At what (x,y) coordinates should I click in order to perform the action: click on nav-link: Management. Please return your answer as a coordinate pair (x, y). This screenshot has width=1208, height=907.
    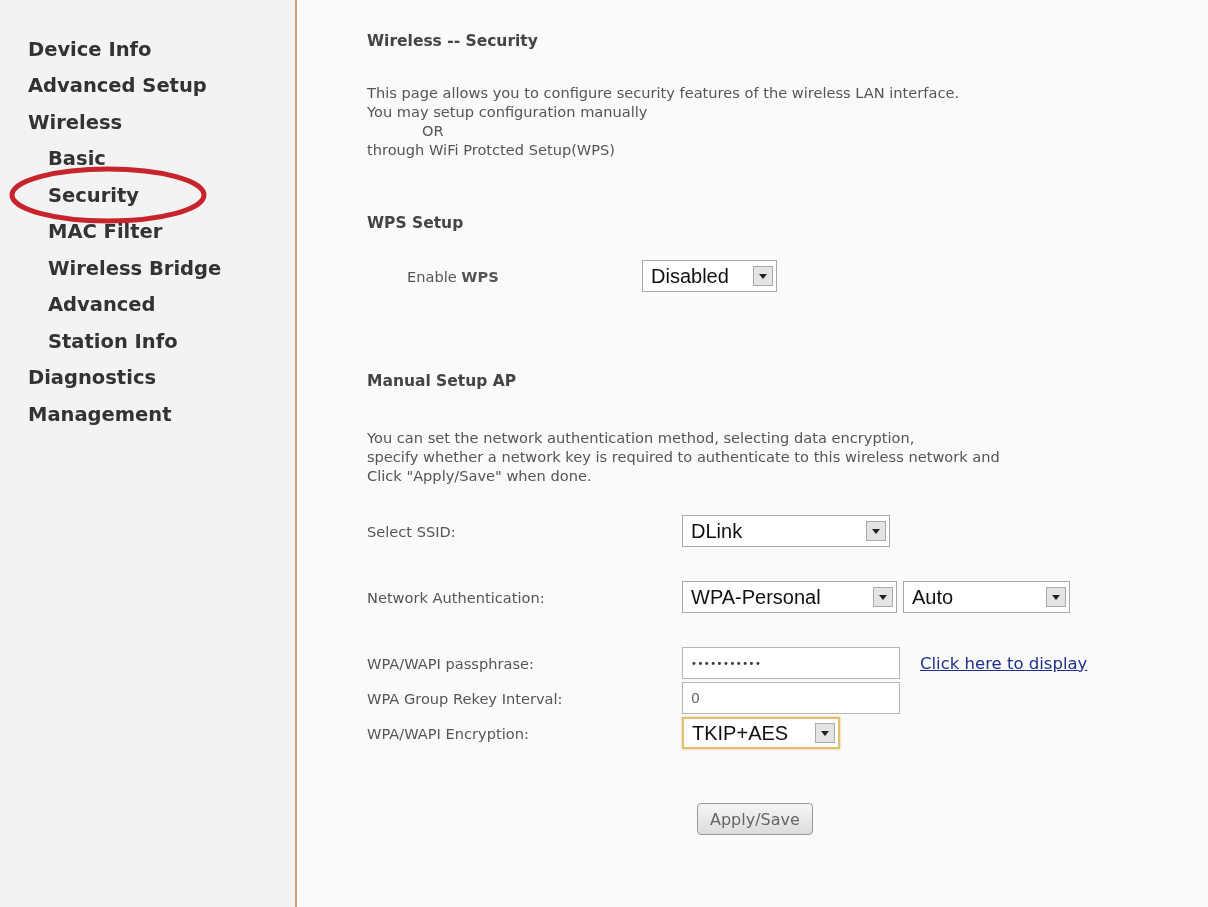
    Looking at the image, I should click on (100, 414).